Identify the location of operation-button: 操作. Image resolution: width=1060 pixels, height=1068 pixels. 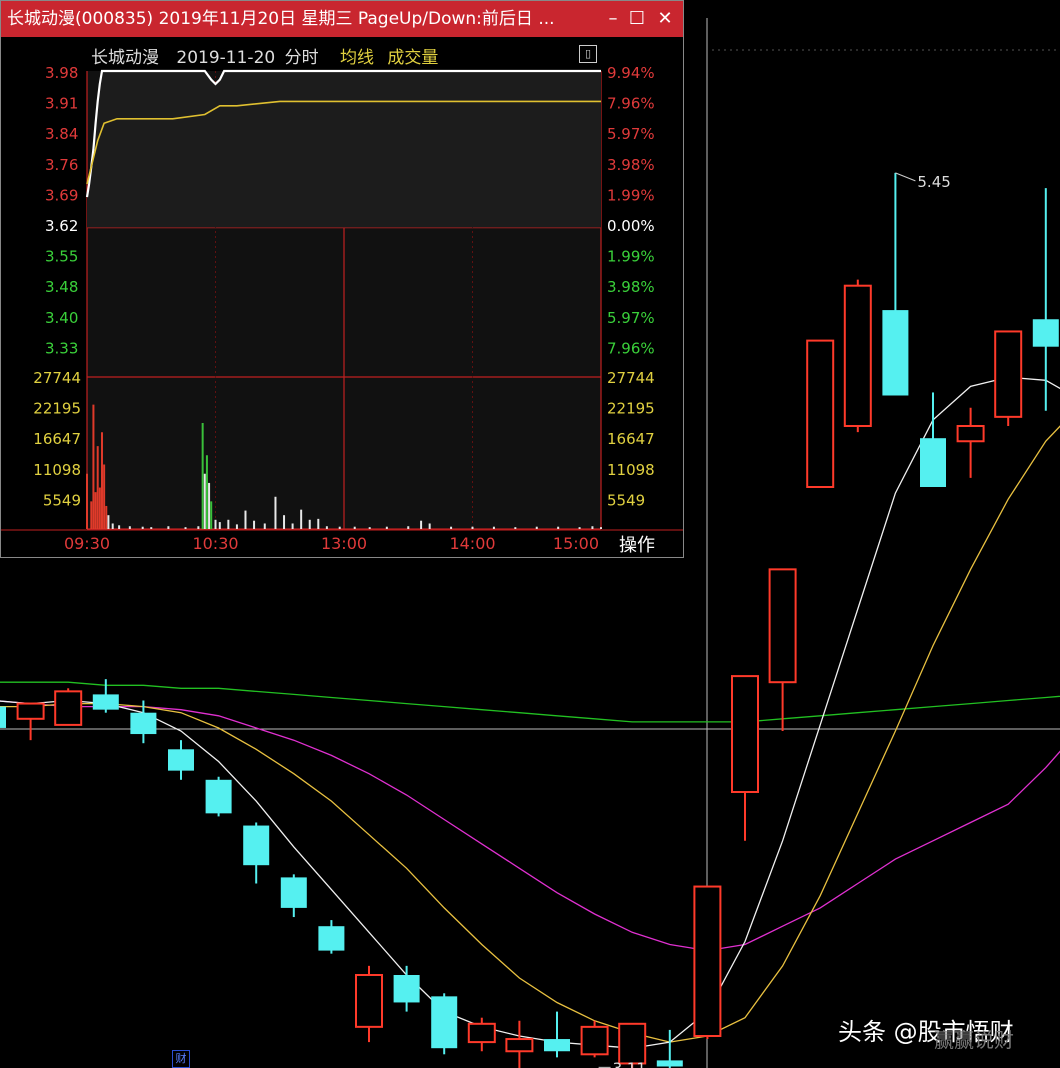
(637, 544).